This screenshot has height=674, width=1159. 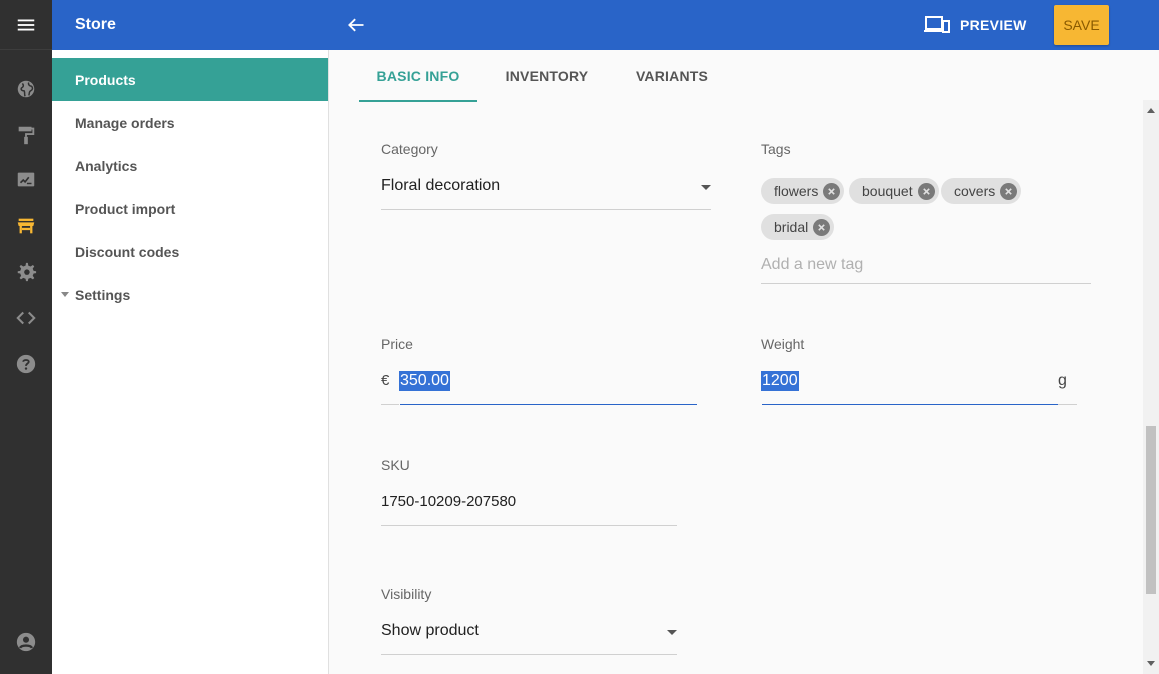 I want to click on tab-inventory: INVENTORY, so click(x=547, y=76).